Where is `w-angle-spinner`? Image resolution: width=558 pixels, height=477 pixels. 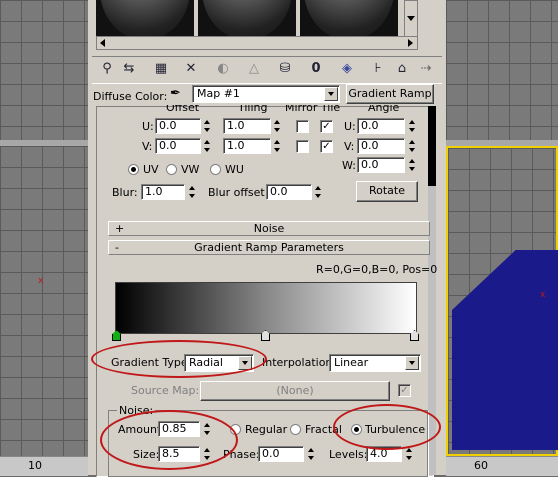
w-angle-spinner is located at coordinates (412, 165).